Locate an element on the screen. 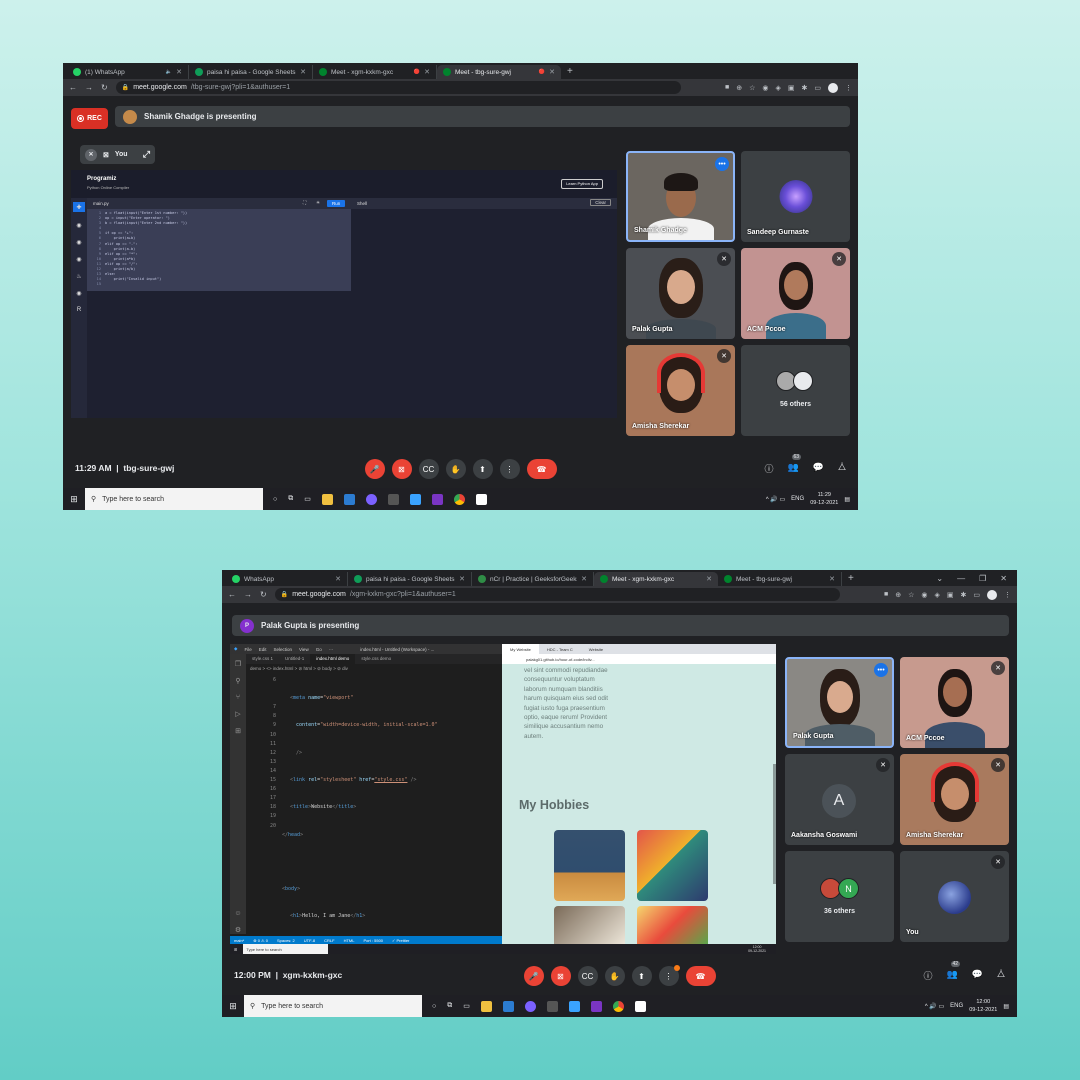  participant-tile: 56 others is located at coordinates (795, 390).